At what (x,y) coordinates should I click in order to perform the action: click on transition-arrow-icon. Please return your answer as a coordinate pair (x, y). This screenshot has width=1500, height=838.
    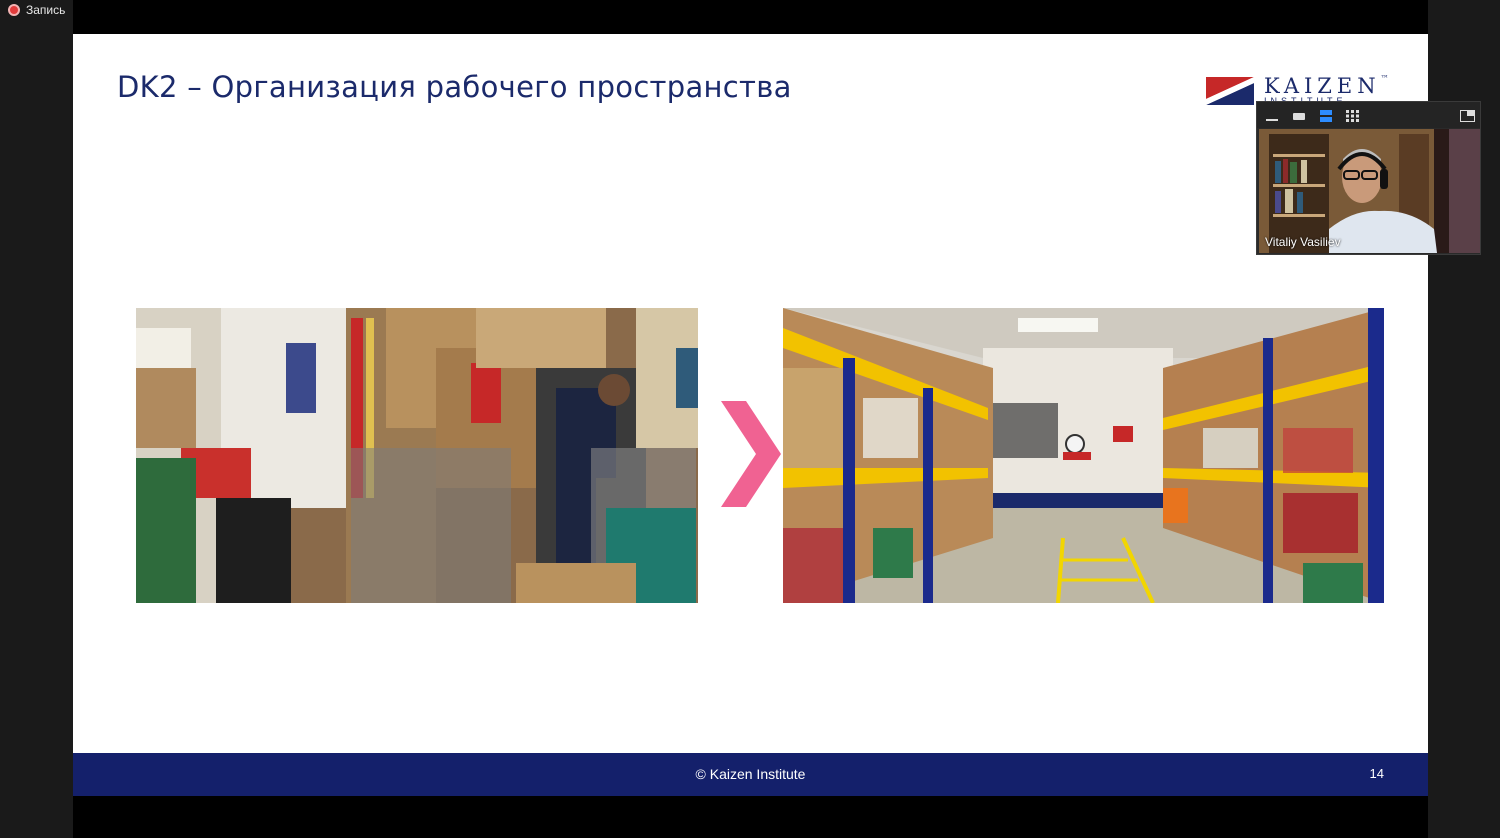
    Looking at the image, I should click on (751, 454).